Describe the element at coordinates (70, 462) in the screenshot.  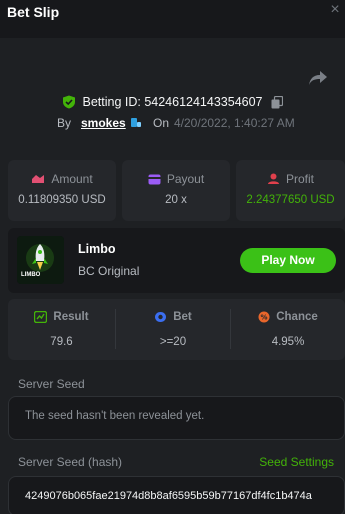
I see `server-seed-hash-label: Server Seed (hash)` at that location.